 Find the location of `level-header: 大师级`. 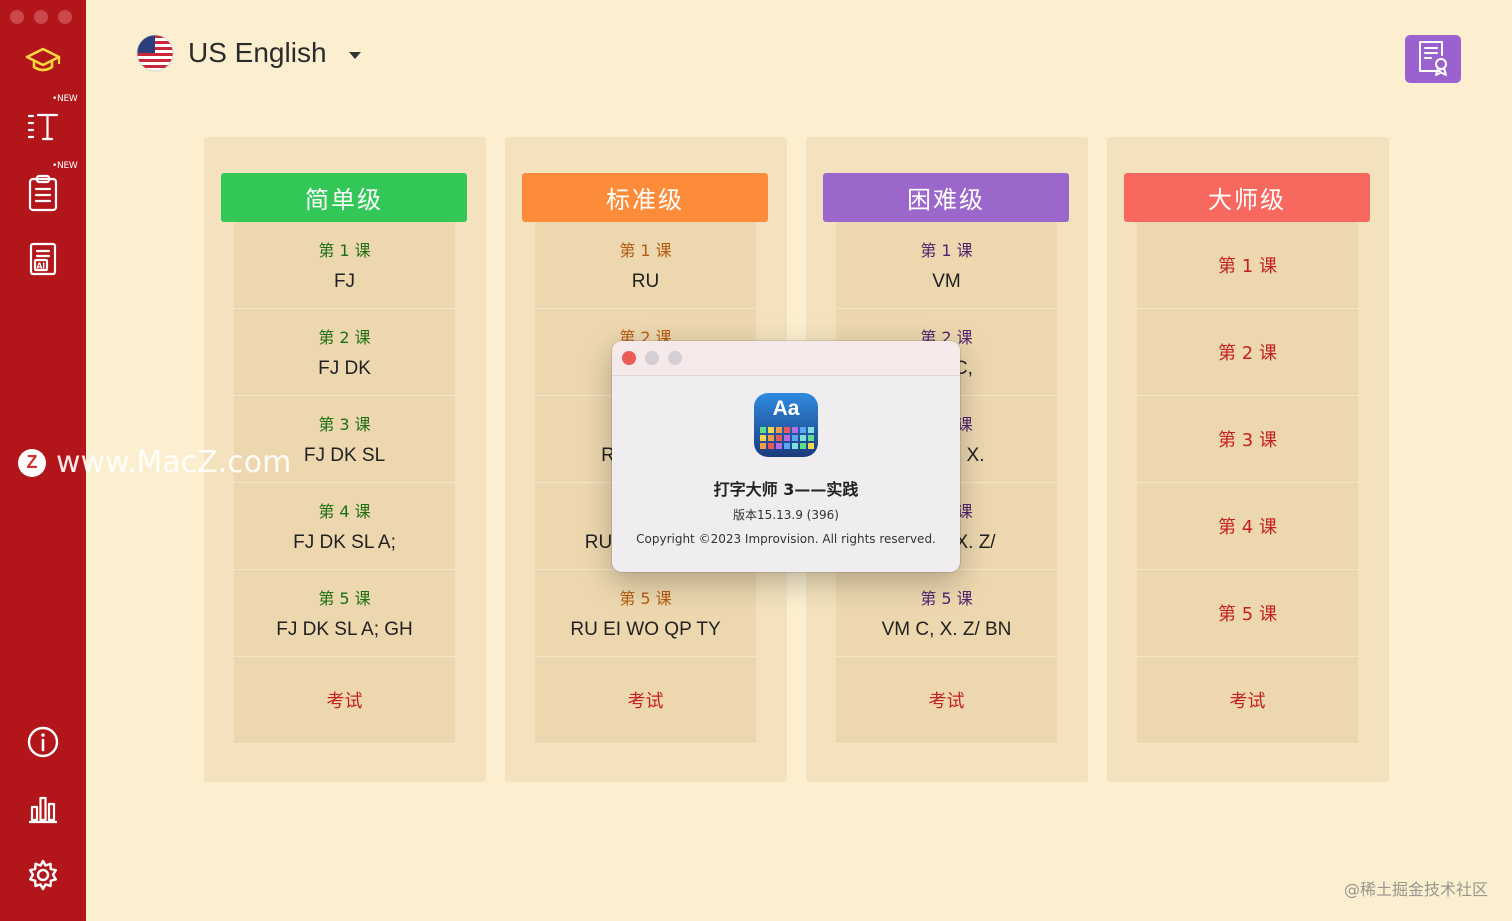

level-header: 大师级 is located at coordinates (1247, 197).